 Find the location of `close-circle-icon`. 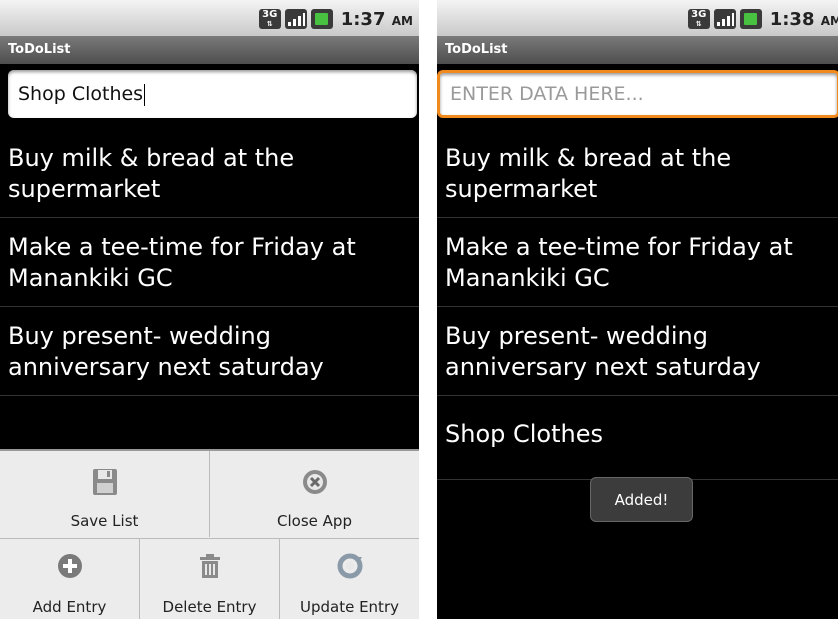

close-circle-icon is located at coordinates (314, 482).